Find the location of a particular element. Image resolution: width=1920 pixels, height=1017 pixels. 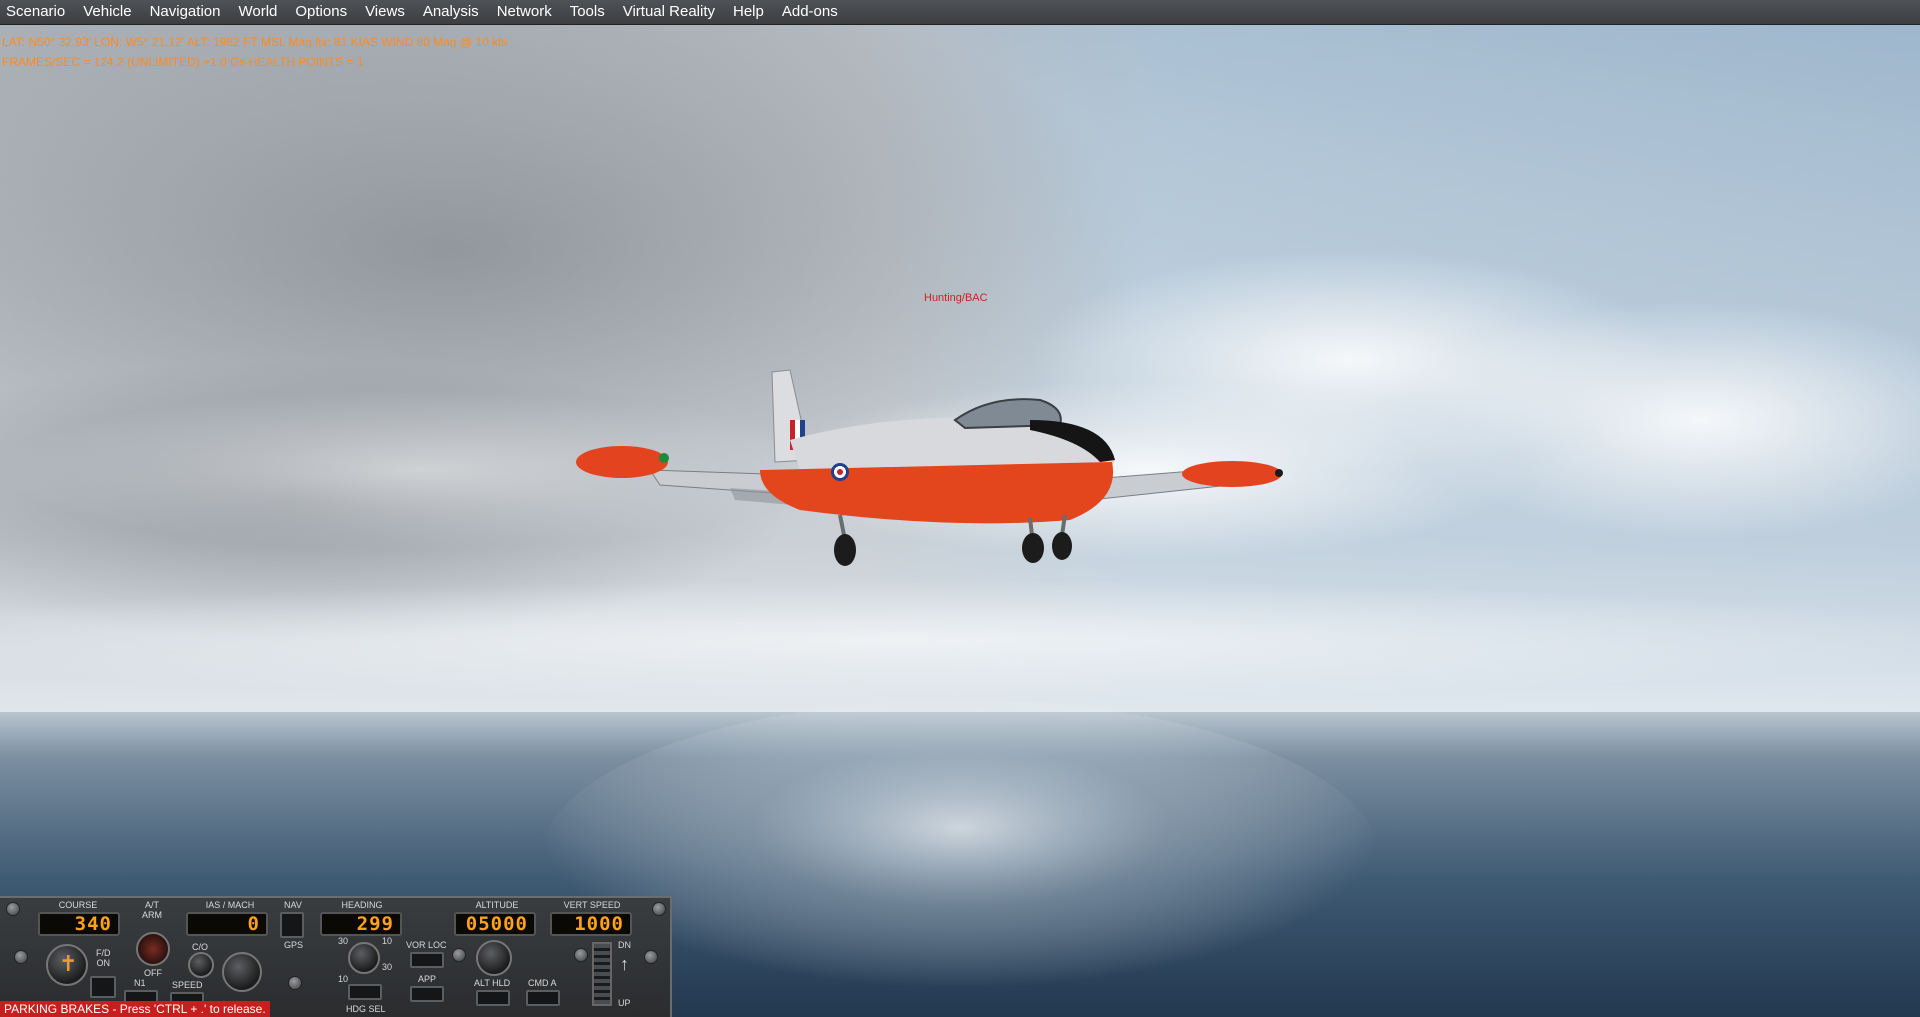

course-label: COURSE is located at coordinates (78, 905).